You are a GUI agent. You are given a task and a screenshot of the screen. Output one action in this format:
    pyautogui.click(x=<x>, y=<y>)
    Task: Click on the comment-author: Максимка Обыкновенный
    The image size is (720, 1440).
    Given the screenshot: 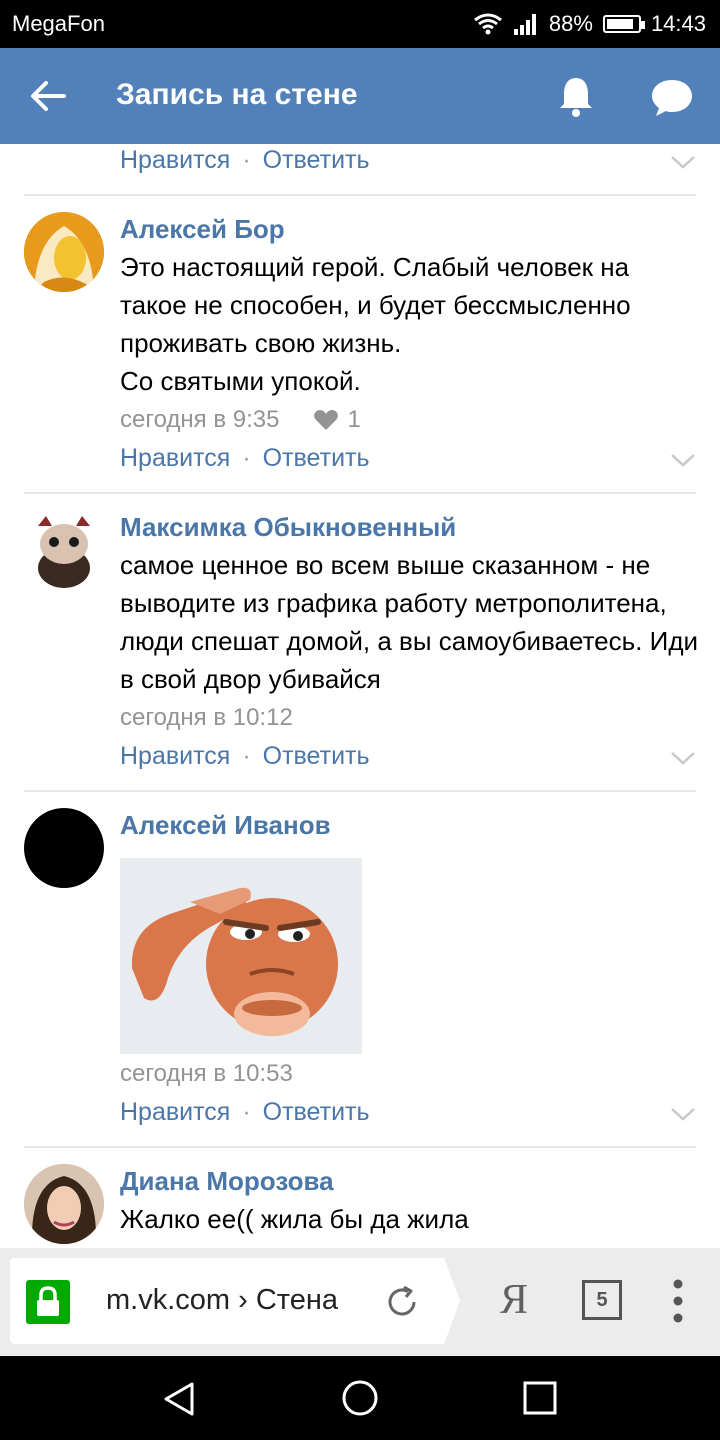 What is the action you would take?
    pyautogui.click(x=288, y=527)
    